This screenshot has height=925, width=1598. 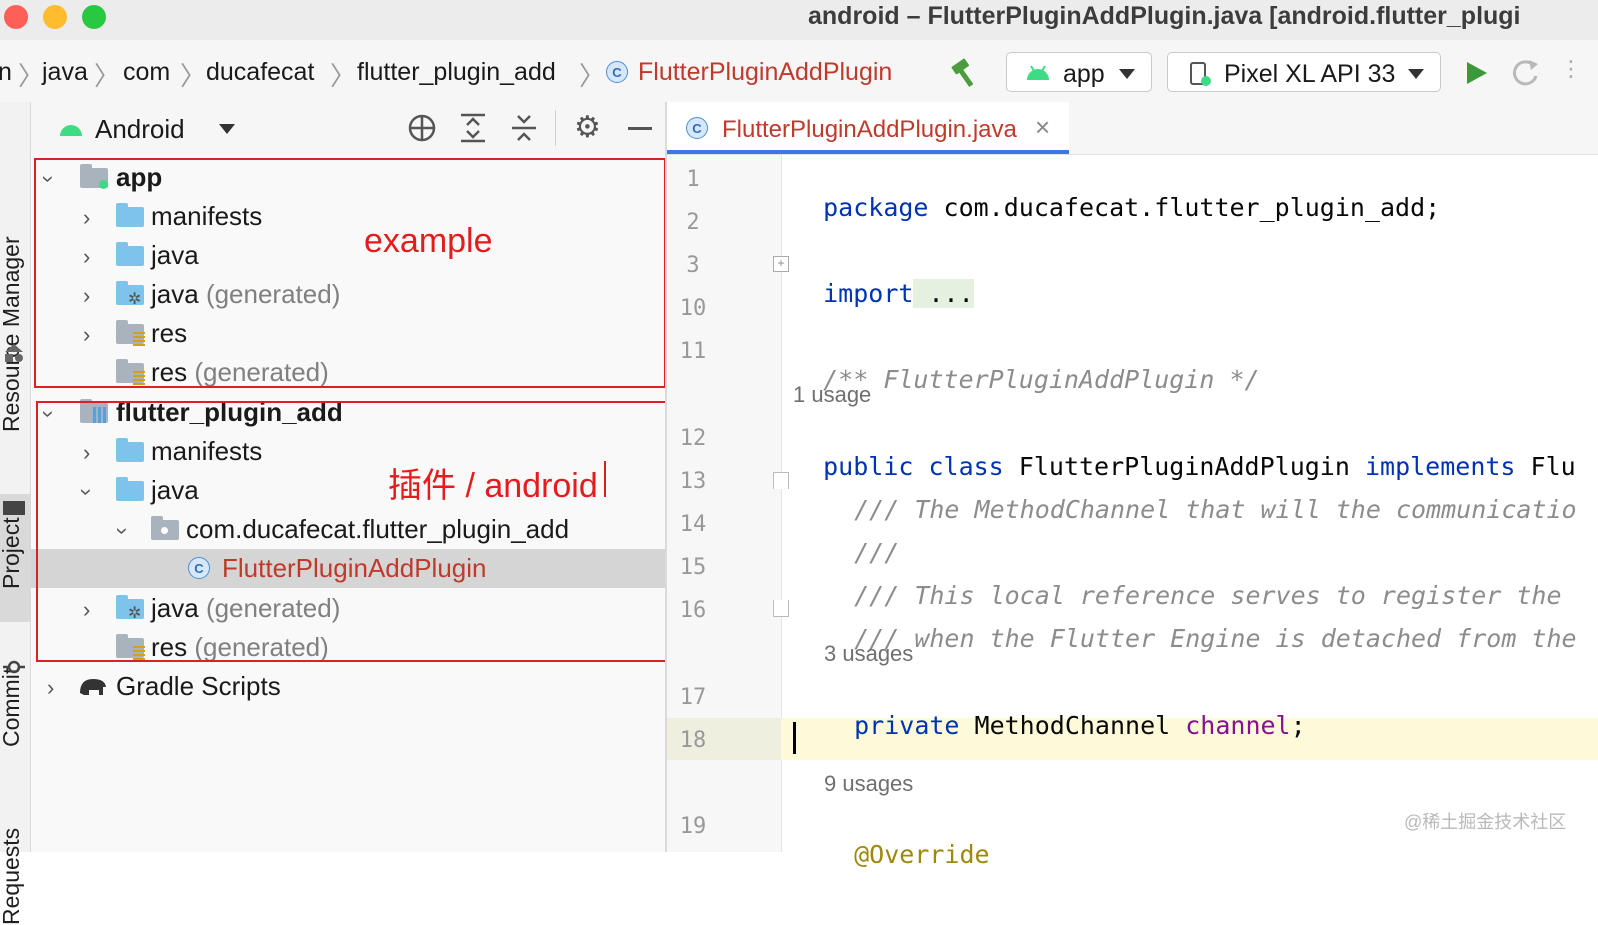 I want to click on active-tab-indicator, so click(x=868, y=152).